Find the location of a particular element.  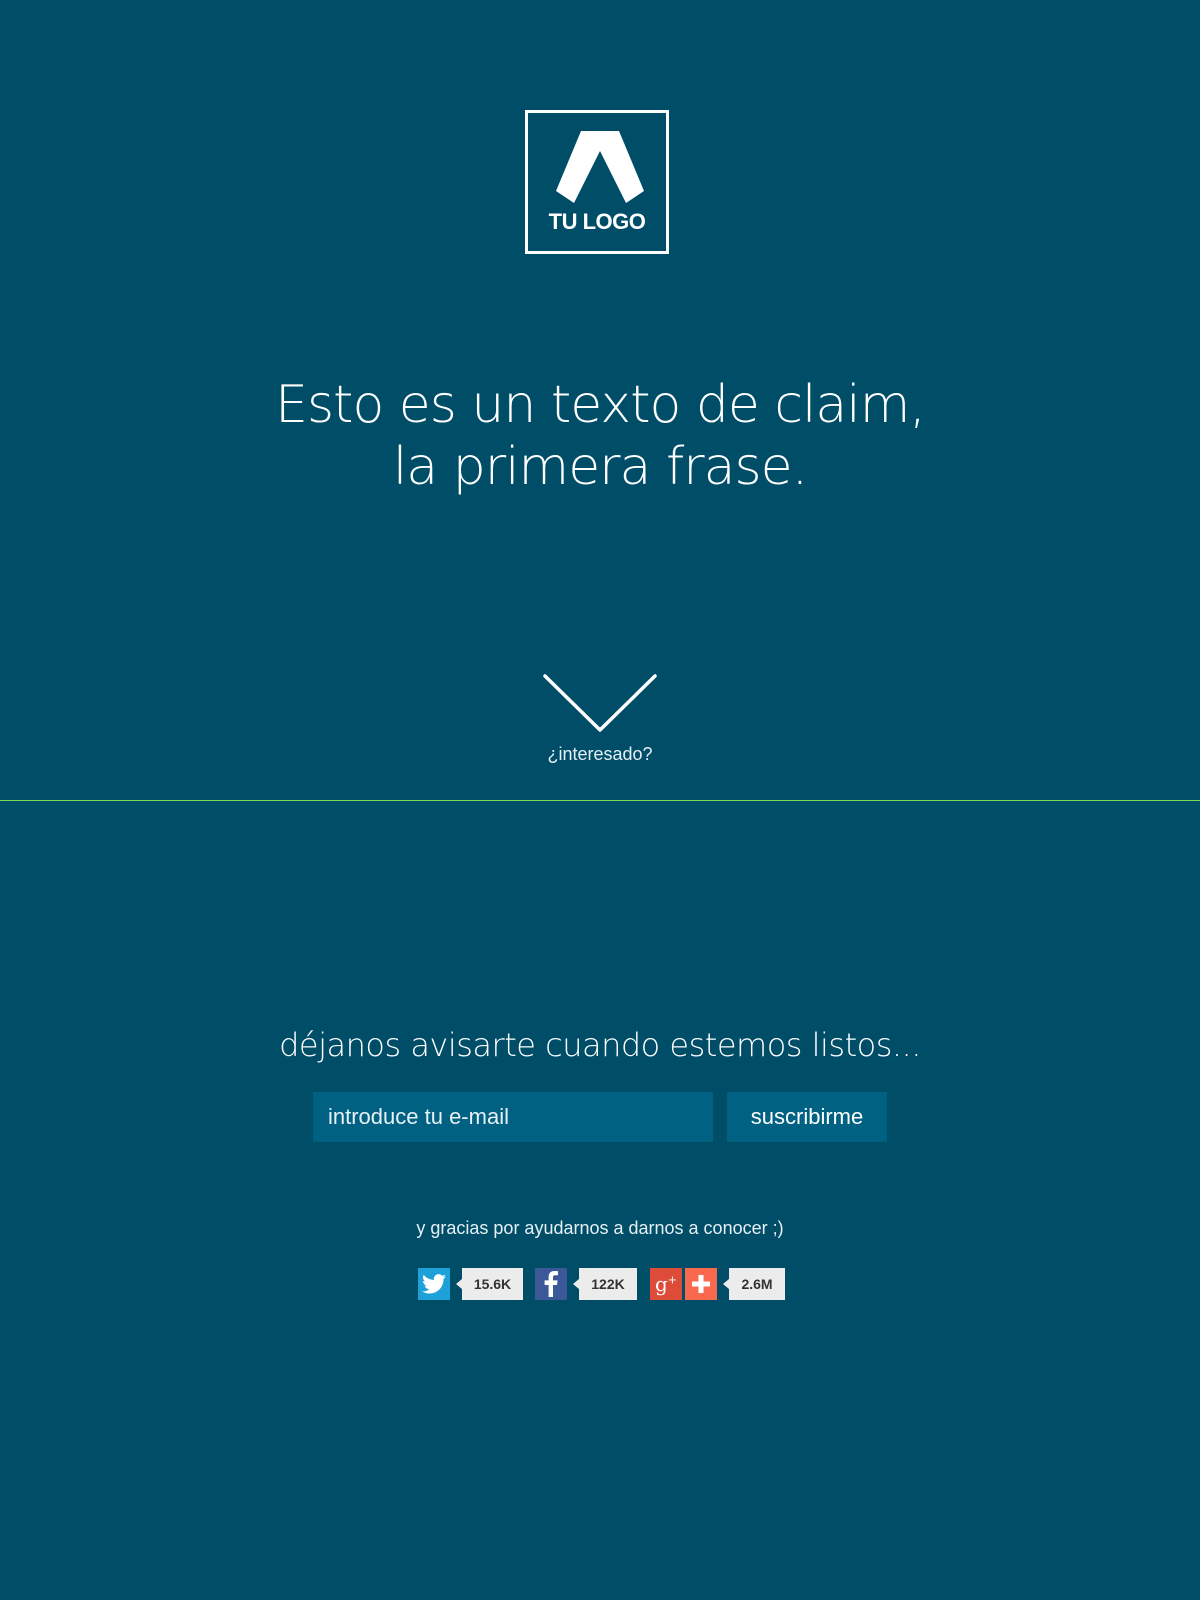

section-divider is located at coordinates (600, 800).